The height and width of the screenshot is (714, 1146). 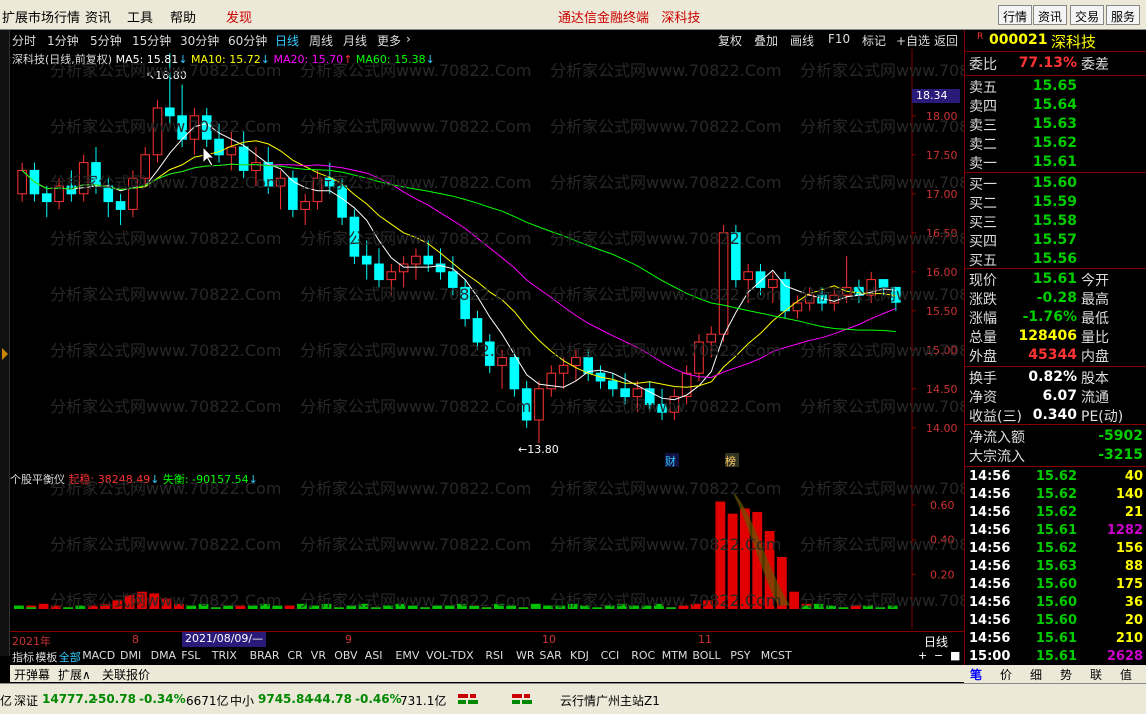 I want to click on indicator-tab-6: FSL, so click(x=190, y=655).